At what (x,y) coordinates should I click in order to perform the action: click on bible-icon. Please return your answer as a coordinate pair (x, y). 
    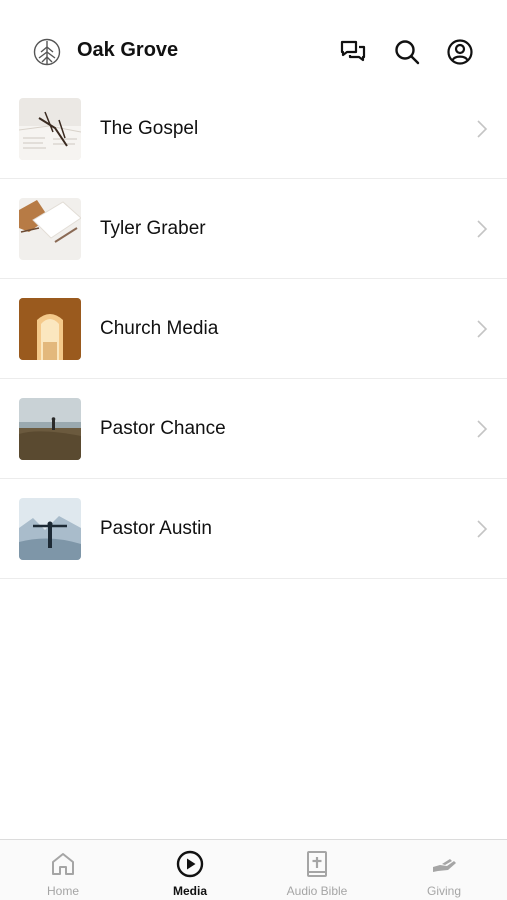
    Looking at the image, I should click on (317, 864).